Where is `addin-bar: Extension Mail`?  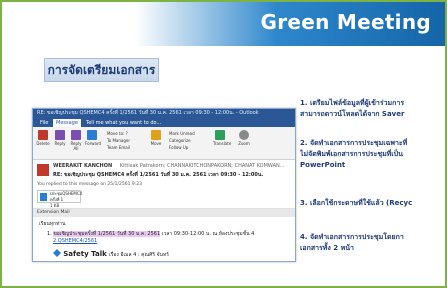 addin-bar: Extension Mail is located at coordinates (164, 213).